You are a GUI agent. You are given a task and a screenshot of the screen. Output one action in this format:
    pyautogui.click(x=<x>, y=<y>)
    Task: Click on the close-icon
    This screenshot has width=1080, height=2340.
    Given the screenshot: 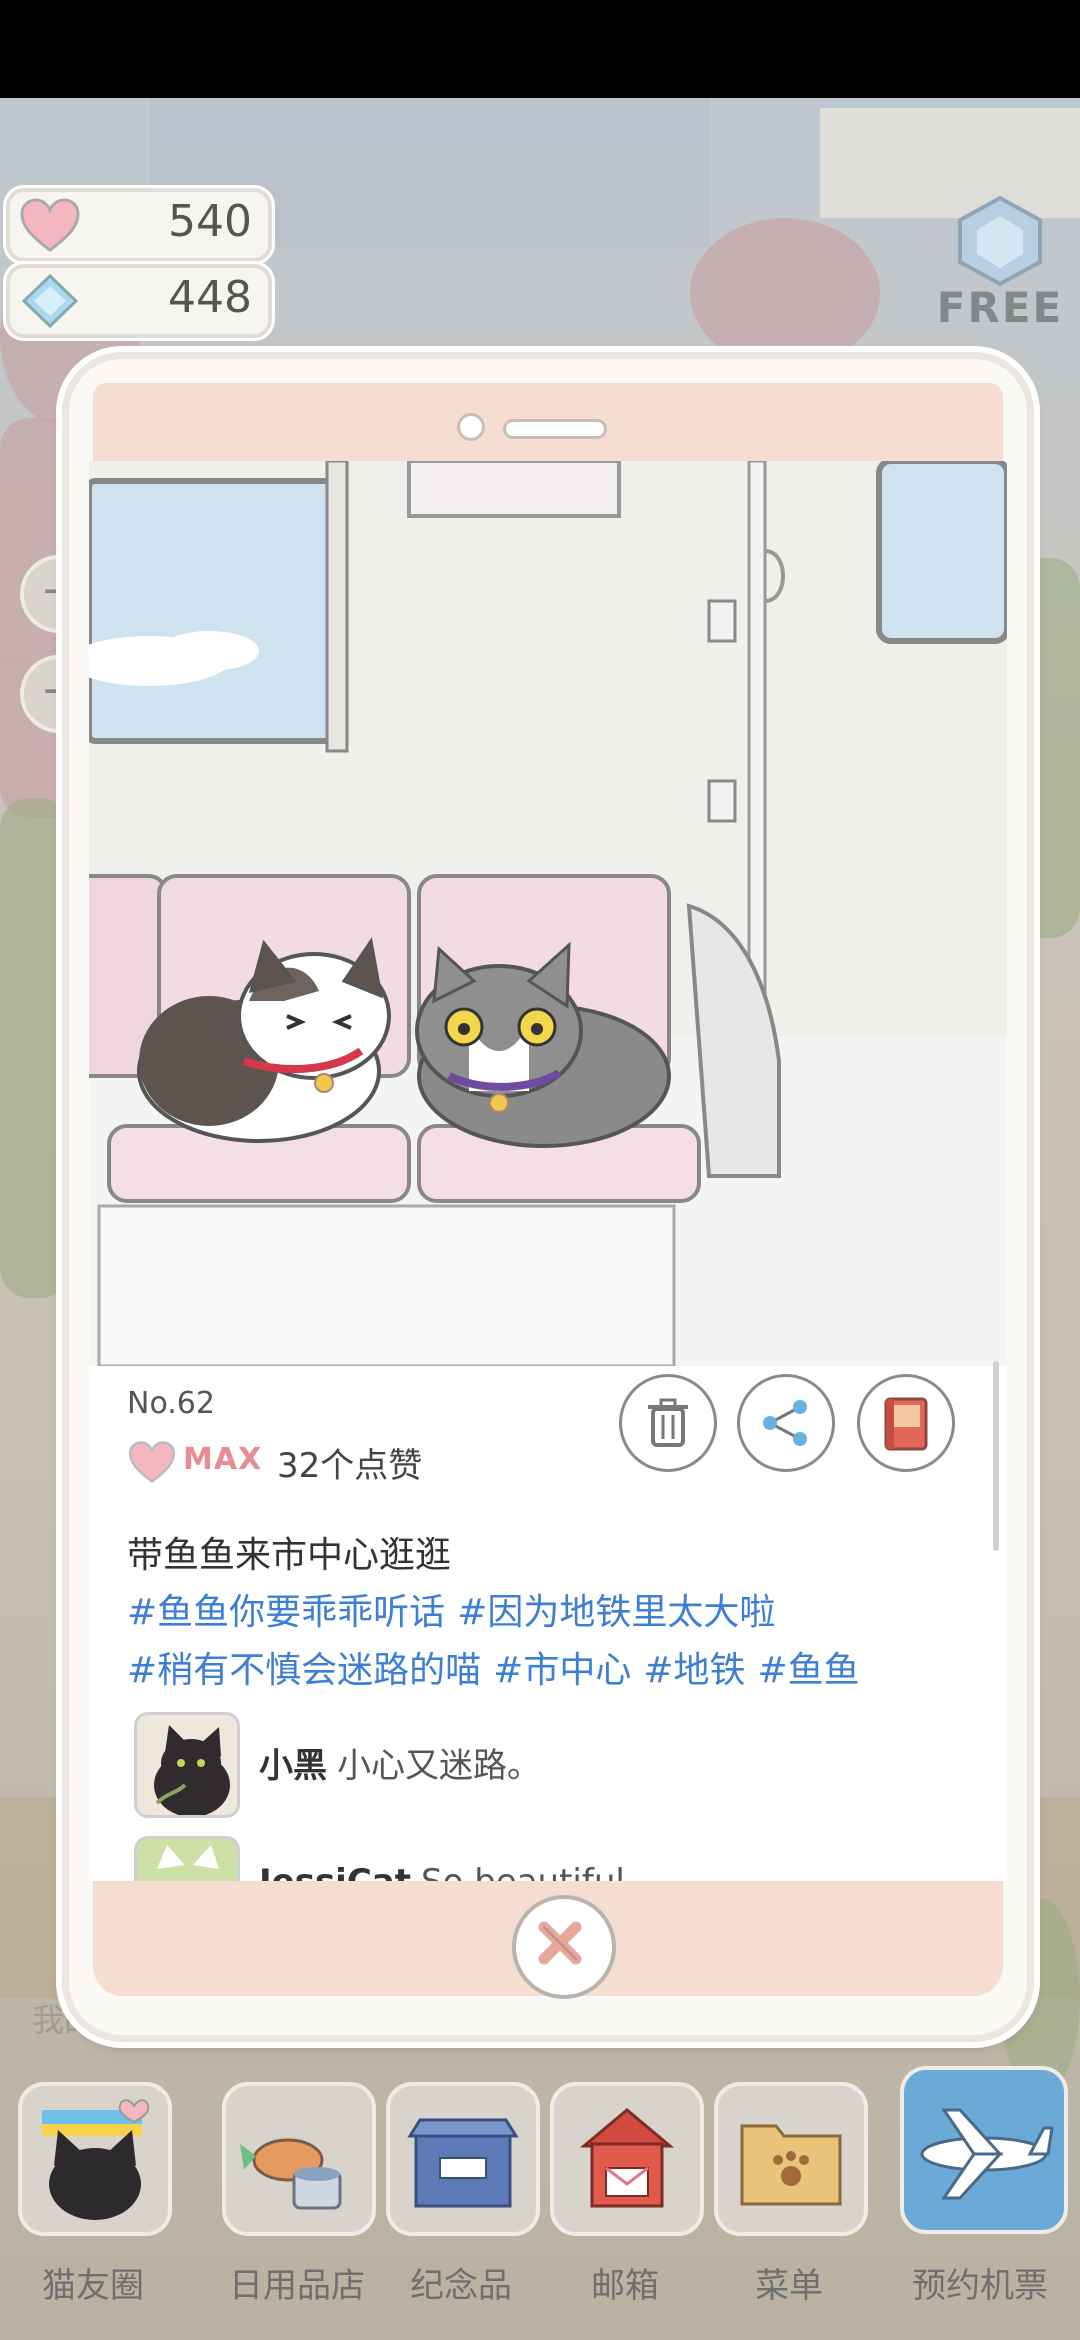 What is the action you would take?
    pyautogui.click(x=560, y=1943)
    